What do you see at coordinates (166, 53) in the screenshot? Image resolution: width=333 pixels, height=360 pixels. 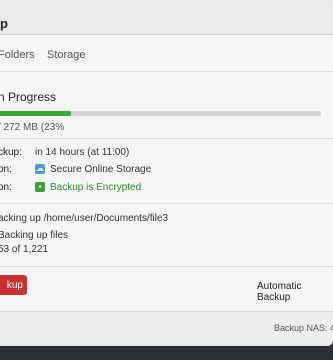 I see `tab-bar: Folders Storage` at bounding box center [166, 53].